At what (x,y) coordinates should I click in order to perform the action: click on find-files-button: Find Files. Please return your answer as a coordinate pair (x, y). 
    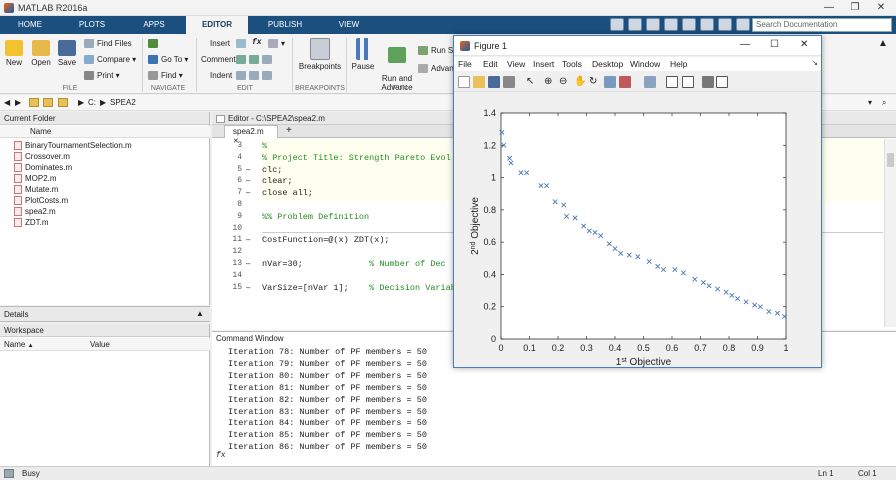
    Looking at the image, I should click on (108, 44).